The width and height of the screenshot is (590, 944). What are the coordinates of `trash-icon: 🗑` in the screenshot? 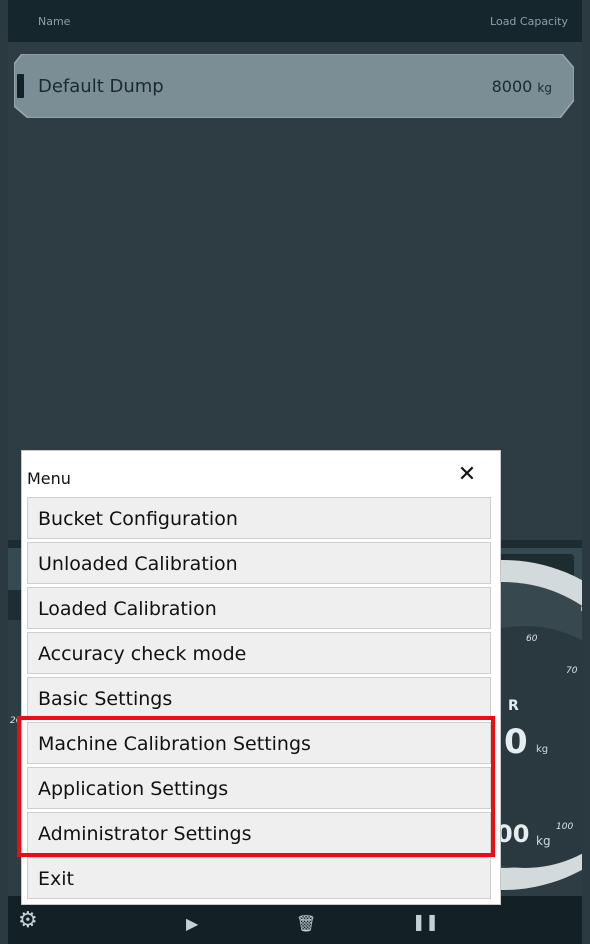 It's located at (306, 924).